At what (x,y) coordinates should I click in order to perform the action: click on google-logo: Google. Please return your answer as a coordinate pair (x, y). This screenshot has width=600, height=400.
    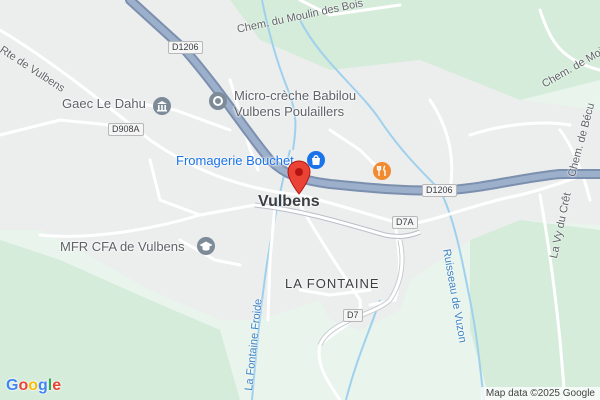
    Looking at the image, I should click on (33, 386).